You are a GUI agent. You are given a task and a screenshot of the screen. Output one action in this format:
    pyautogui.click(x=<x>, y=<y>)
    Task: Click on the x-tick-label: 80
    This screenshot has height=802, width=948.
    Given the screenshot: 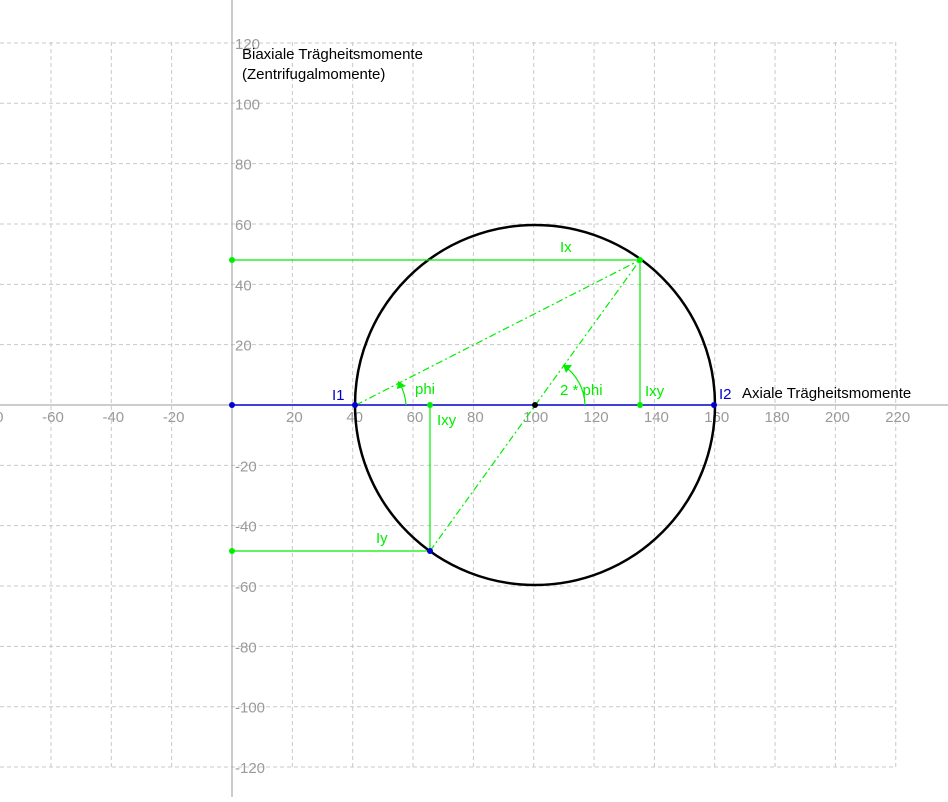 What is the action you would take?
    pyautogui.click(x=475, y=417)
    